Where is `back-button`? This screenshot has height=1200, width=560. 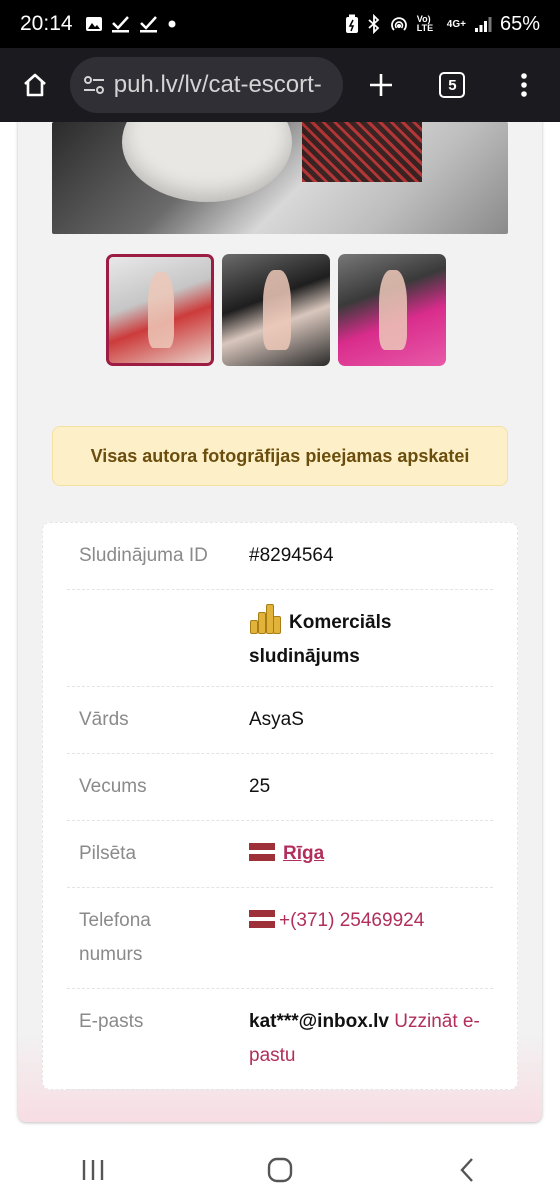 back-button is located at coordinates (467, 1170).